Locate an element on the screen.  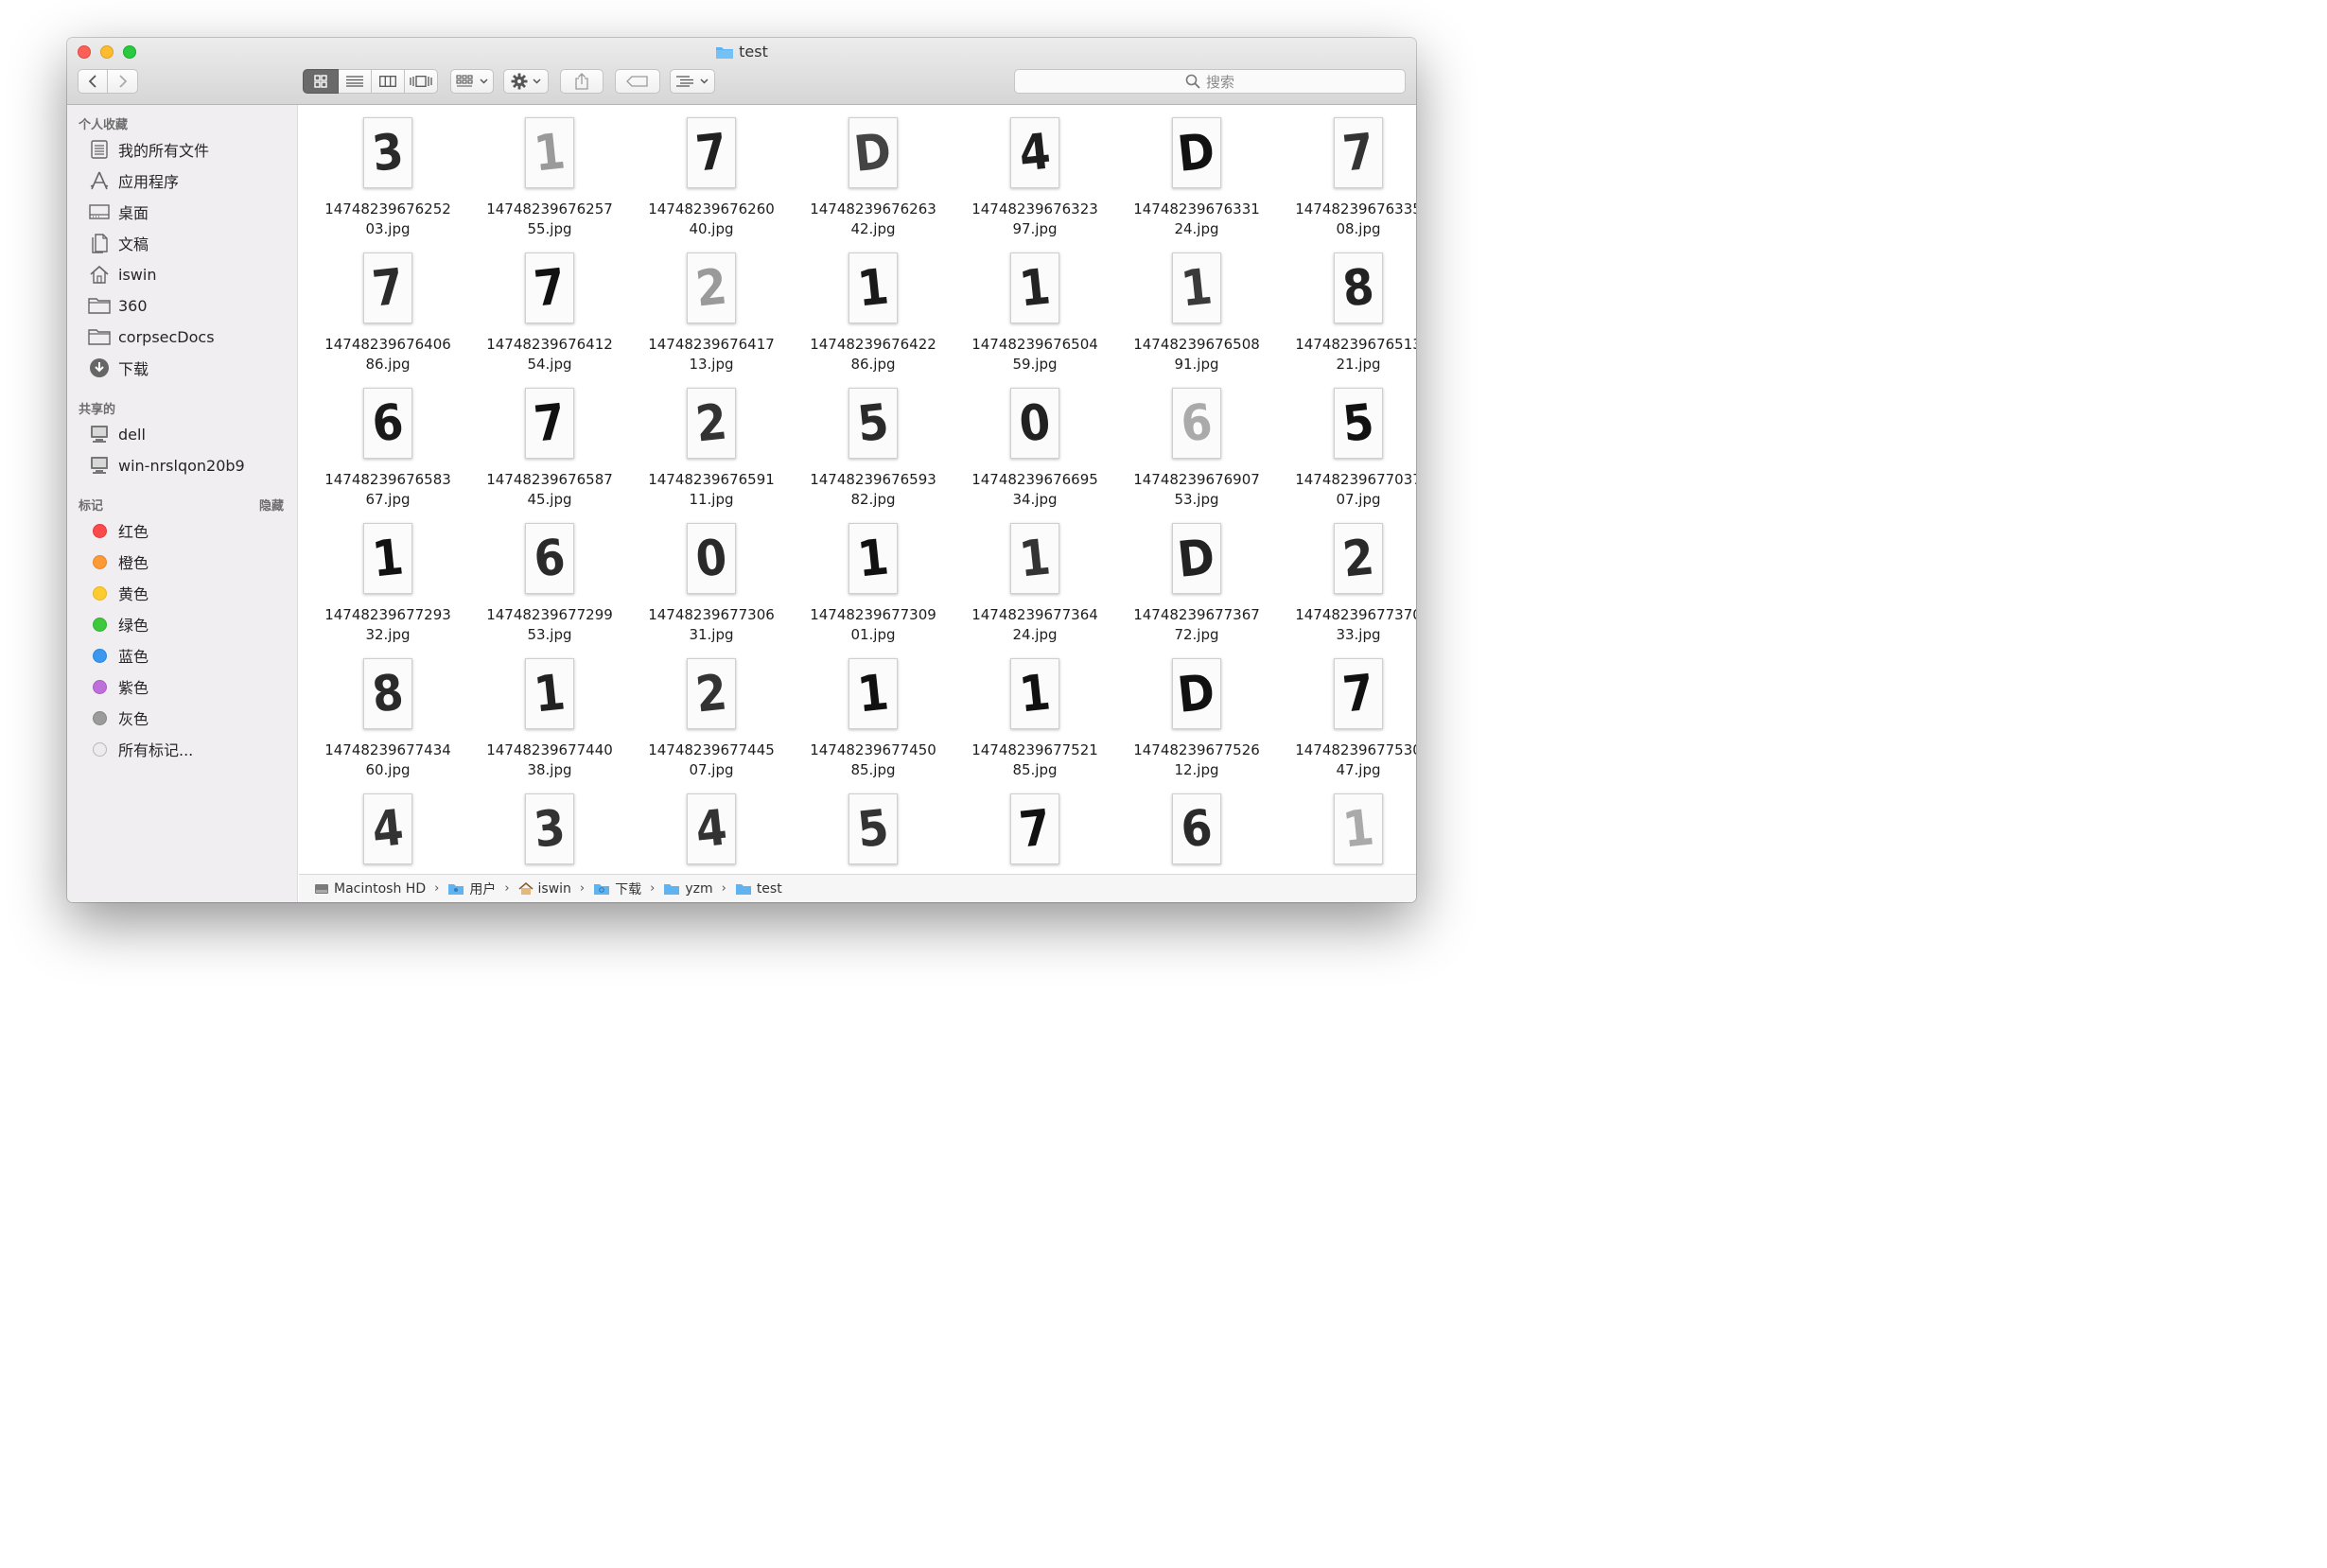
file-name-line2: 55.jpg is located at coordinates (549, 228).